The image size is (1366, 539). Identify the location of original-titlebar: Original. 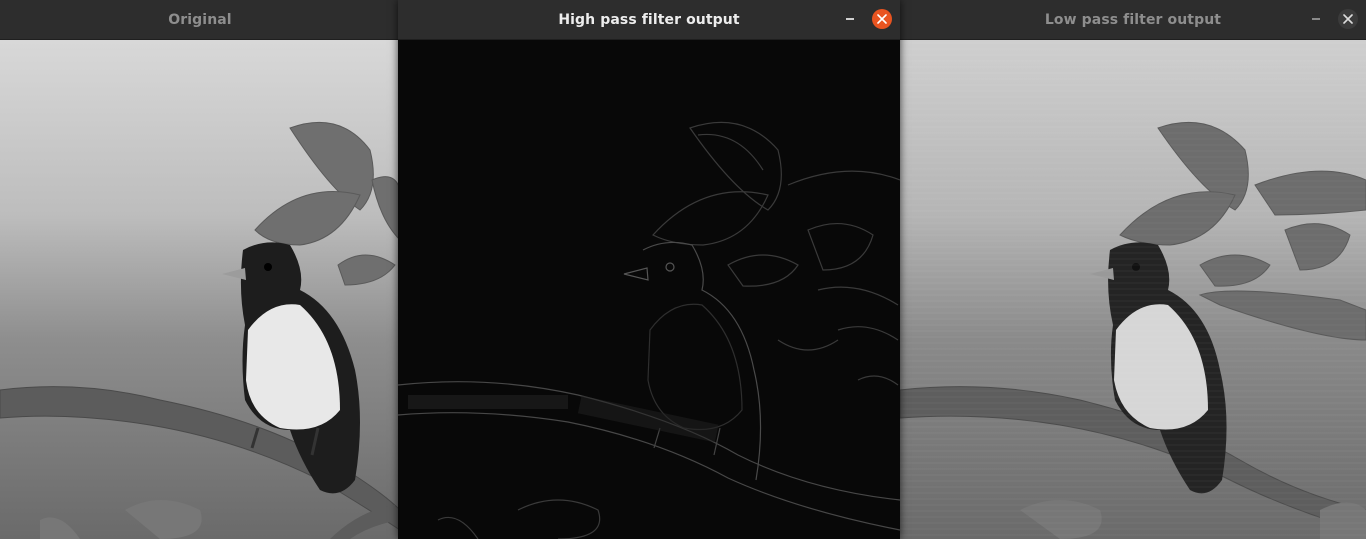
(200, 20).